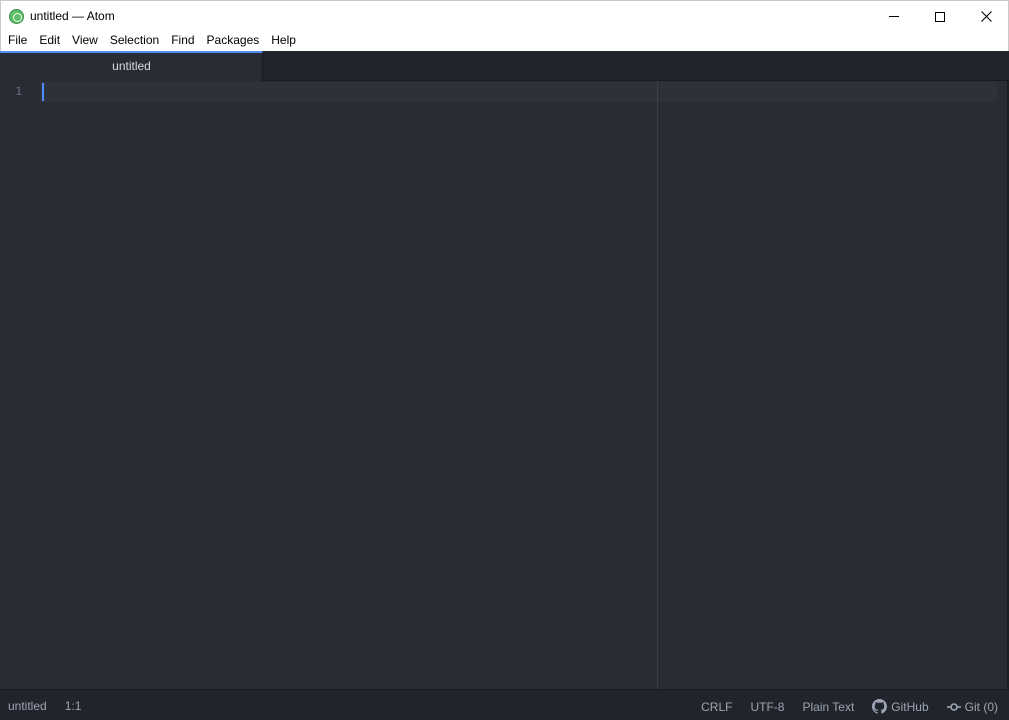 The height and width of the screenshot is (720, 1009). What do you see at coordinates (43, 92) in the screenshot?
I see `text-cursor` at bounding box center [43, 92].